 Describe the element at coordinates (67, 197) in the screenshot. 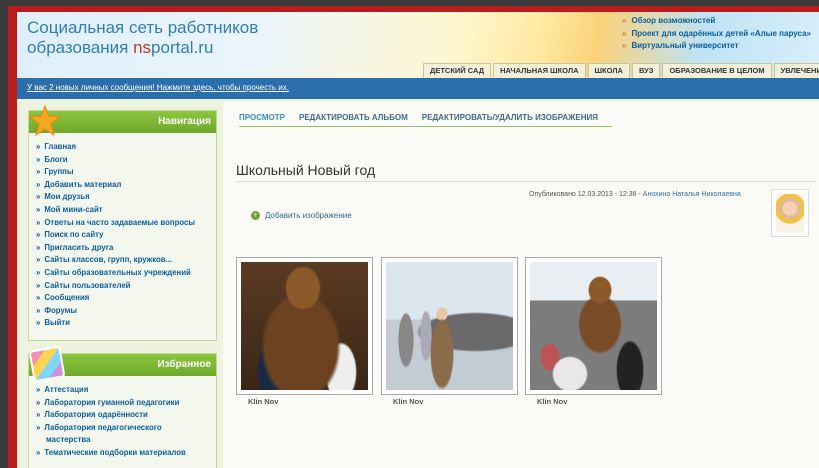

I see `nav-item-label: Мои друзья` at that location.